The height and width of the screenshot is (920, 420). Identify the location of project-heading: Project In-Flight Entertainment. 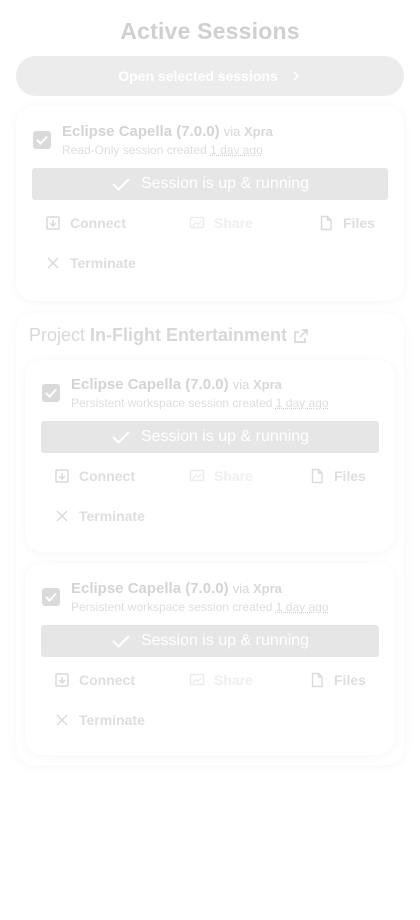
(169, 335).